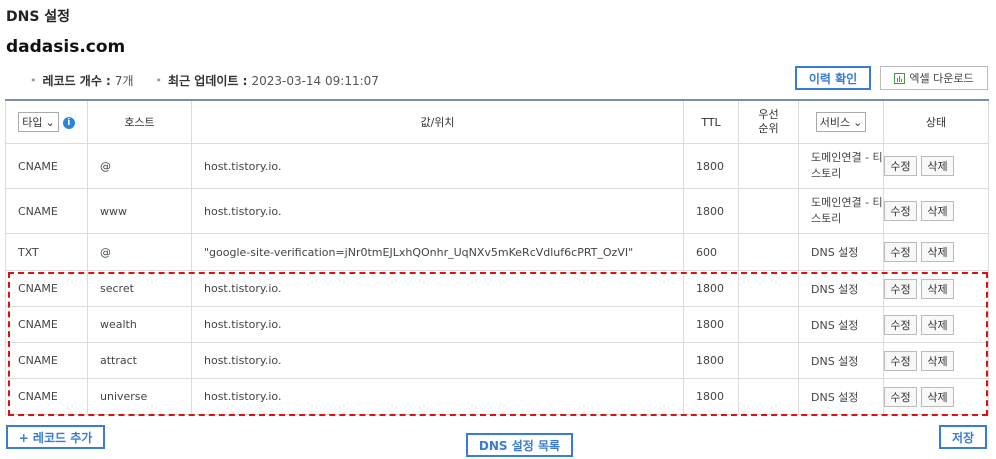  What do you see at coordinates (833, 78) in the screenshot?
I see `history-button: 이력 확인` at bounding box center [833, 78].